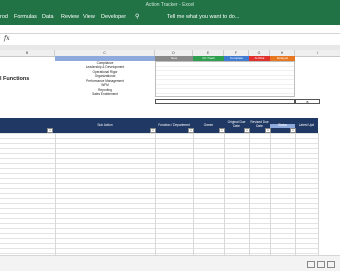 The width and height of the screenshot is (340, 271). Describe the element at coordinates (225, 101) in the screenshot. I see `totals-row` at that location.